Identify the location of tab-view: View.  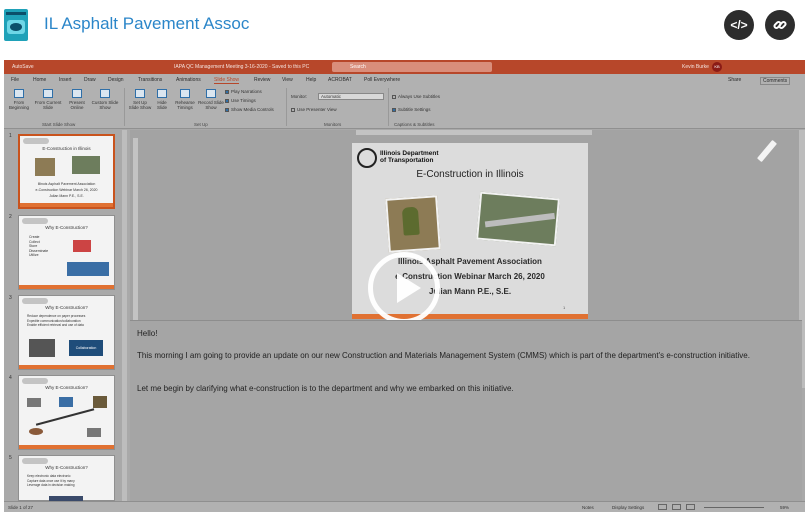
(287, 80).